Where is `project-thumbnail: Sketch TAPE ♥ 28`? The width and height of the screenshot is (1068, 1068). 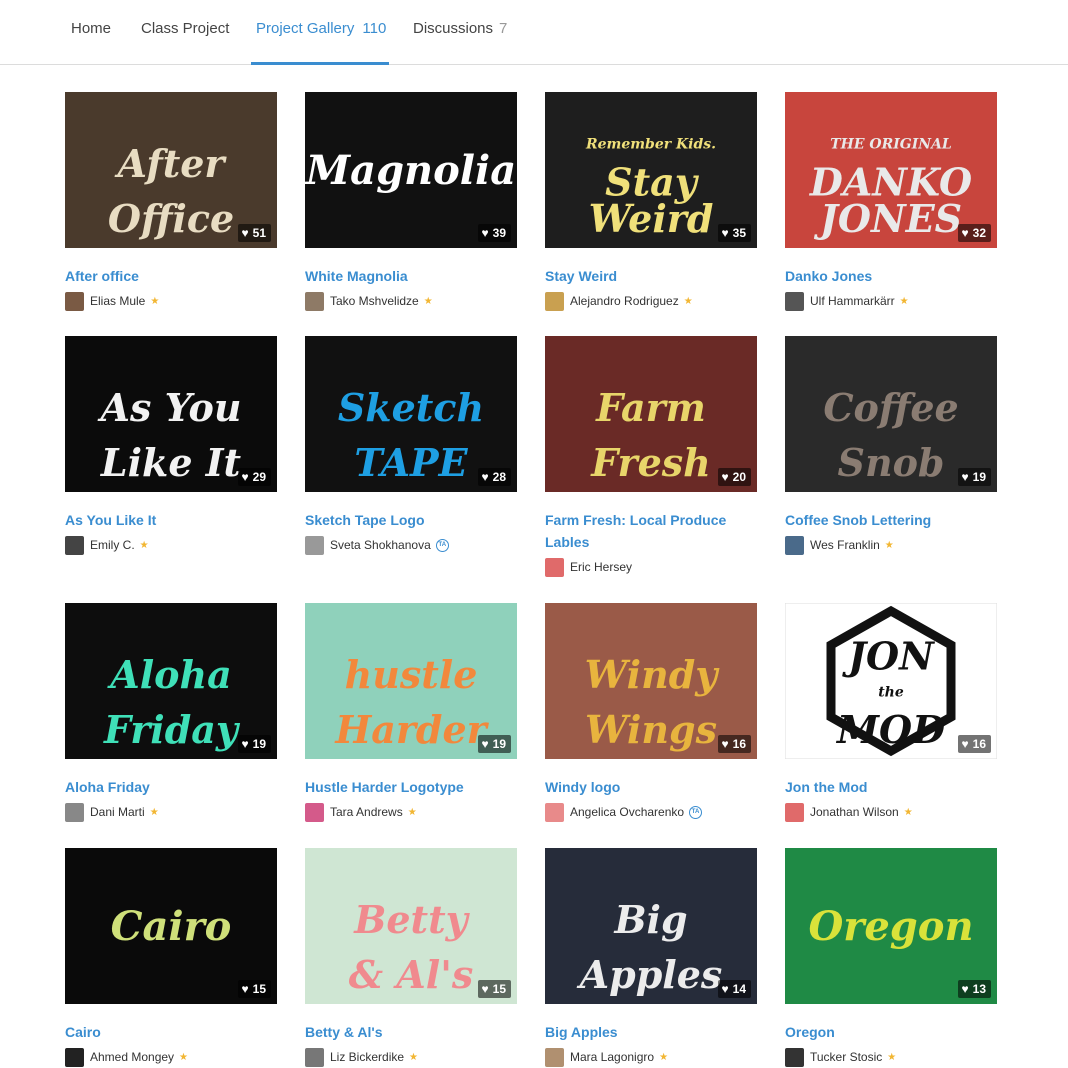
project-thumbnail: Sketch TAPE ♥ 28 is located at coordinates (411, 414).